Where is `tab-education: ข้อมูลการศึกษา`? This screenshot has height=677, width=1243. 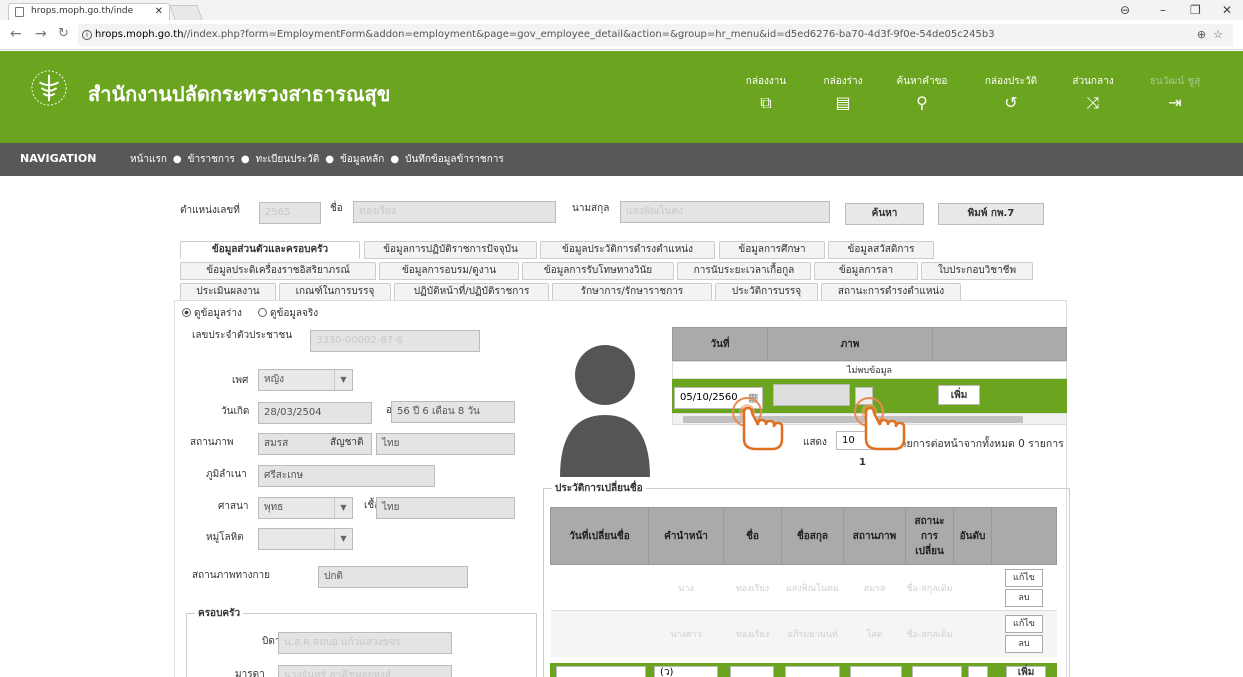 tab-education: ข้อมูลการศึกษา is located at coordinates (772, 250).